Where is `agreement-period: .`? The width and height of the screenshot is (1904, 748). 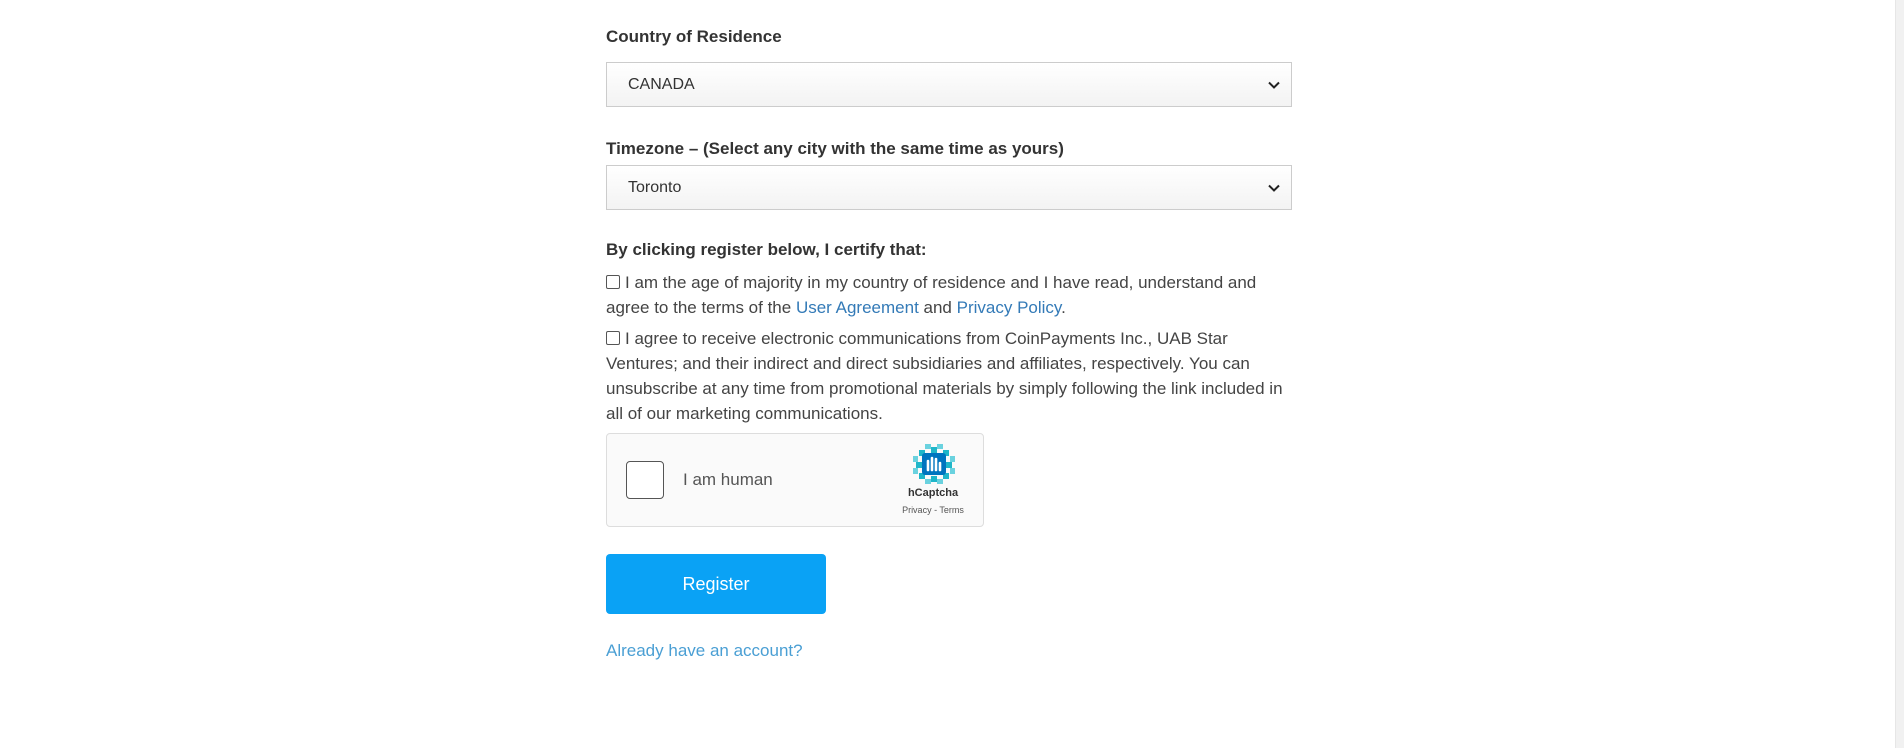 agreement-period: . is located at coordinates (1063, 307).